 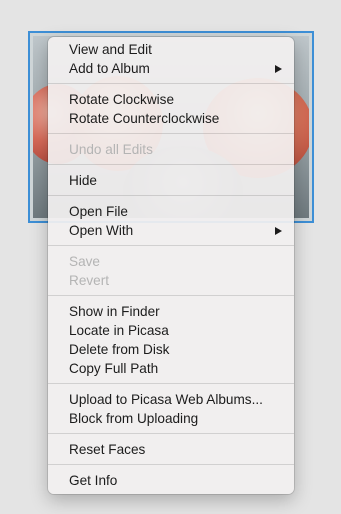 I want to click on menu-item-open-with: Open With, so click(x=171, y=230).